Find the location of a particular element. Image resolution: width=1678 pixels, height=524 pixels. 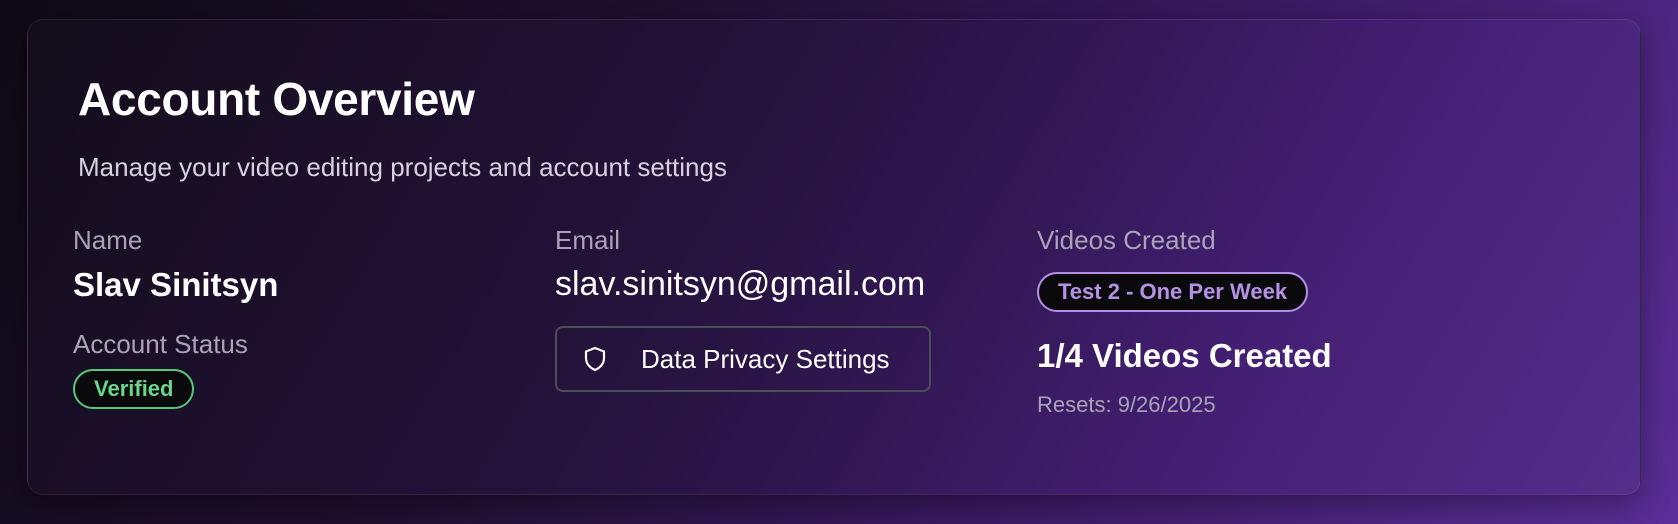

page-title: Account Overview is located at coordinates (276, 99).